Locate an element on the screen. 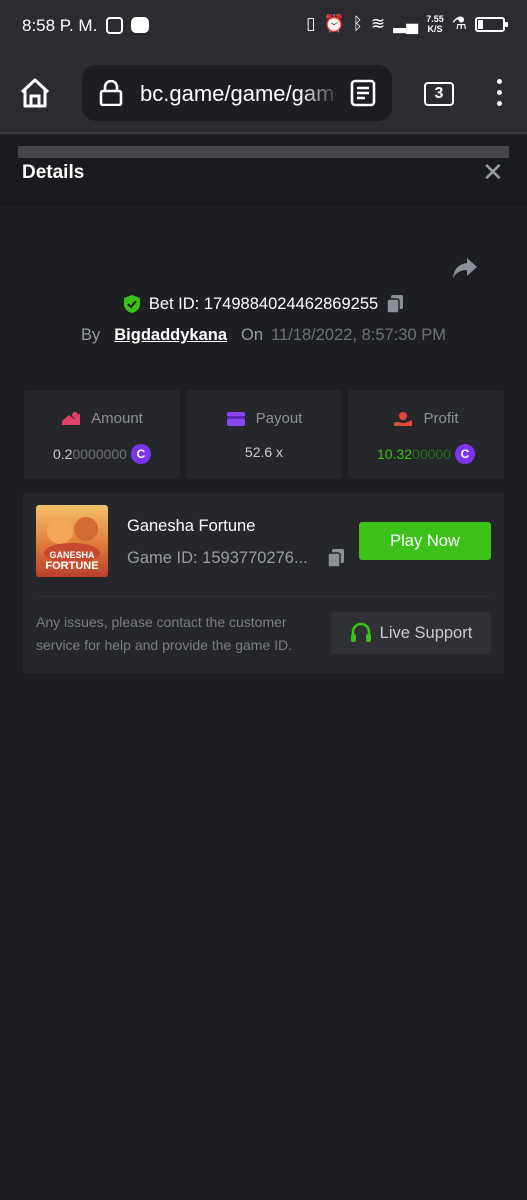  profit-label: Profit is located at coordinates (441, 418).